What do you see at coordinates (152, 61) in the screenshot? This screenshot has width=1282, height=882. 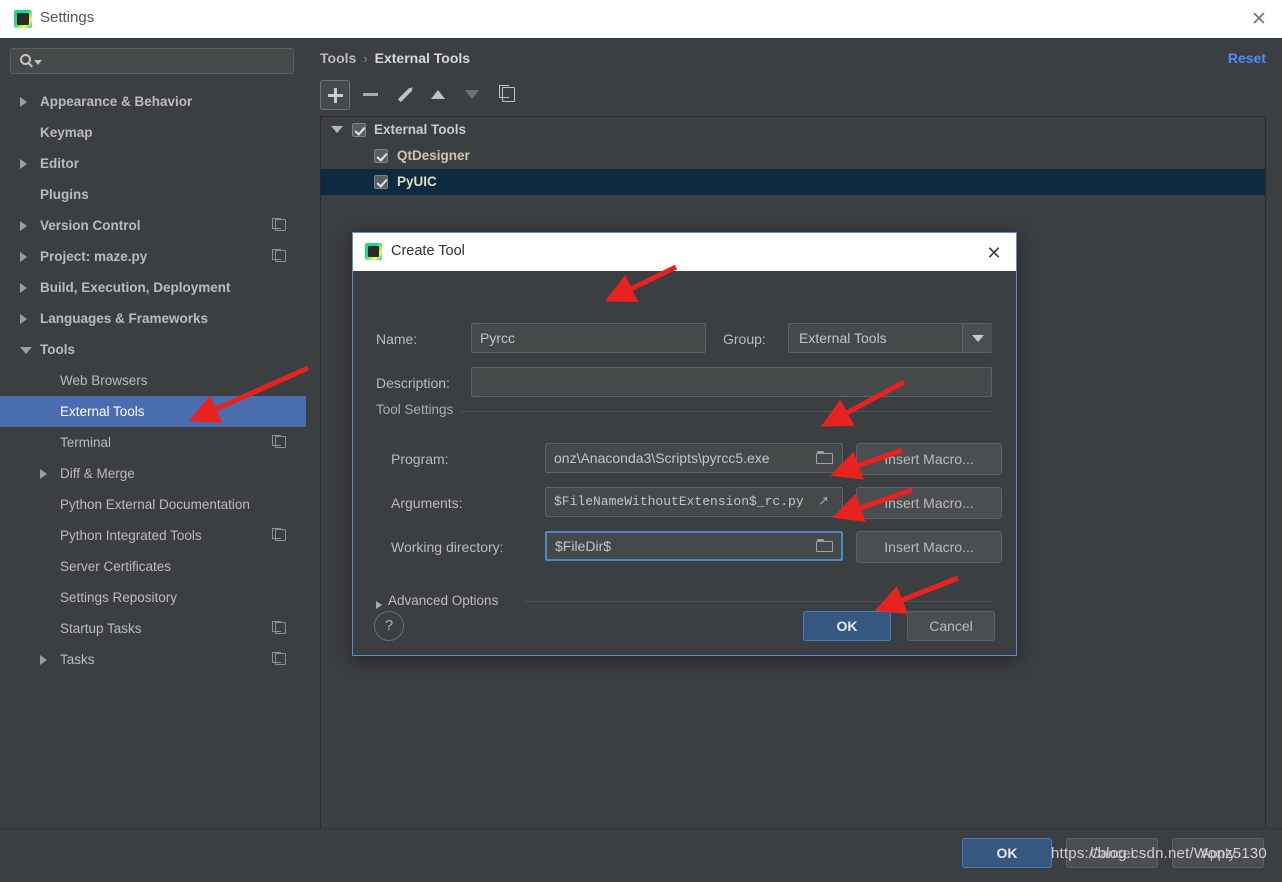 I see `search-input` at bounding box center [152, 61].